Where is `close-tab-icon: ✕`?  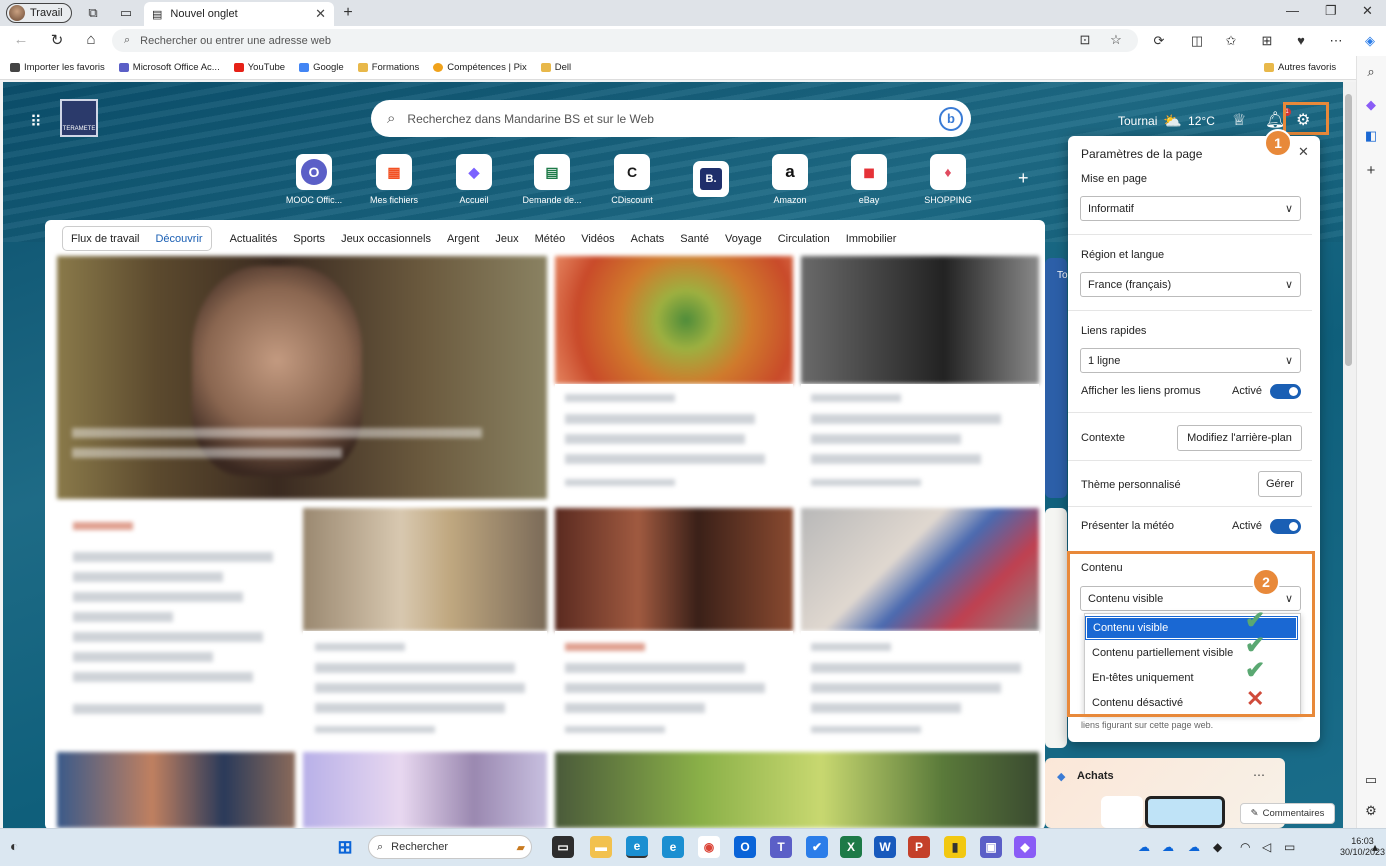
close-tab-icon: ✕ is located at coordinates (320, 14).